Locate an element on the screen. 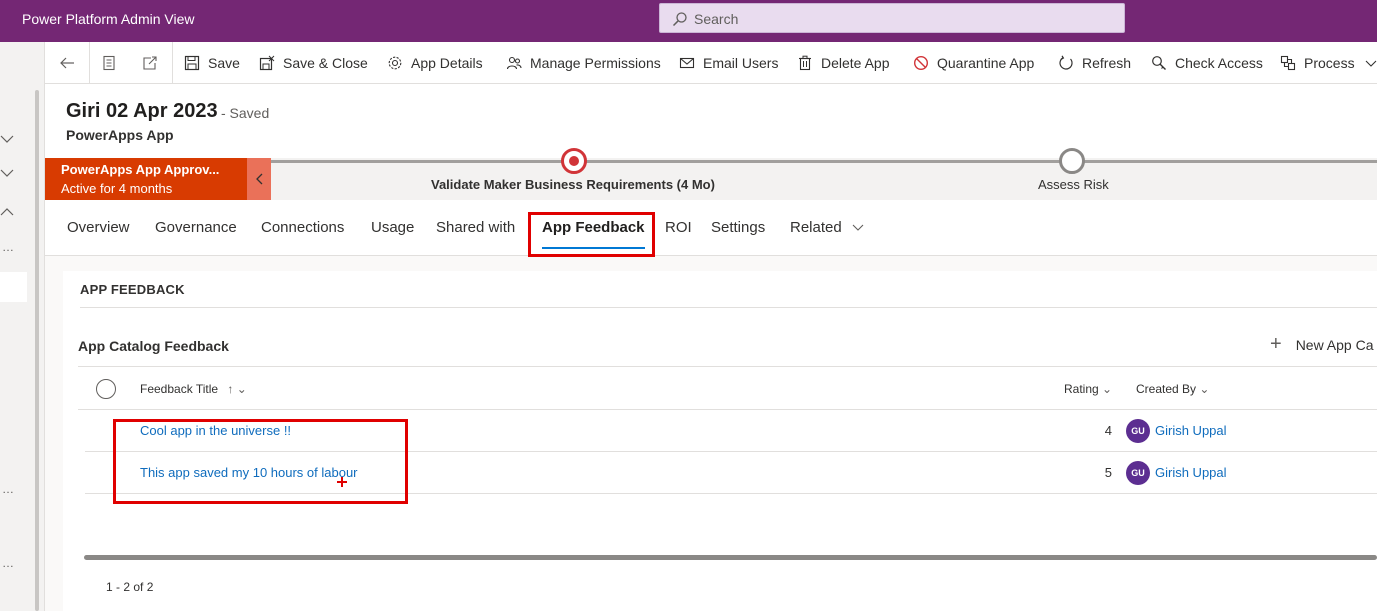 The width and height of the screenshot is (1377, 611). refresh-label: Refresh is located at coordinates (1107, 63).